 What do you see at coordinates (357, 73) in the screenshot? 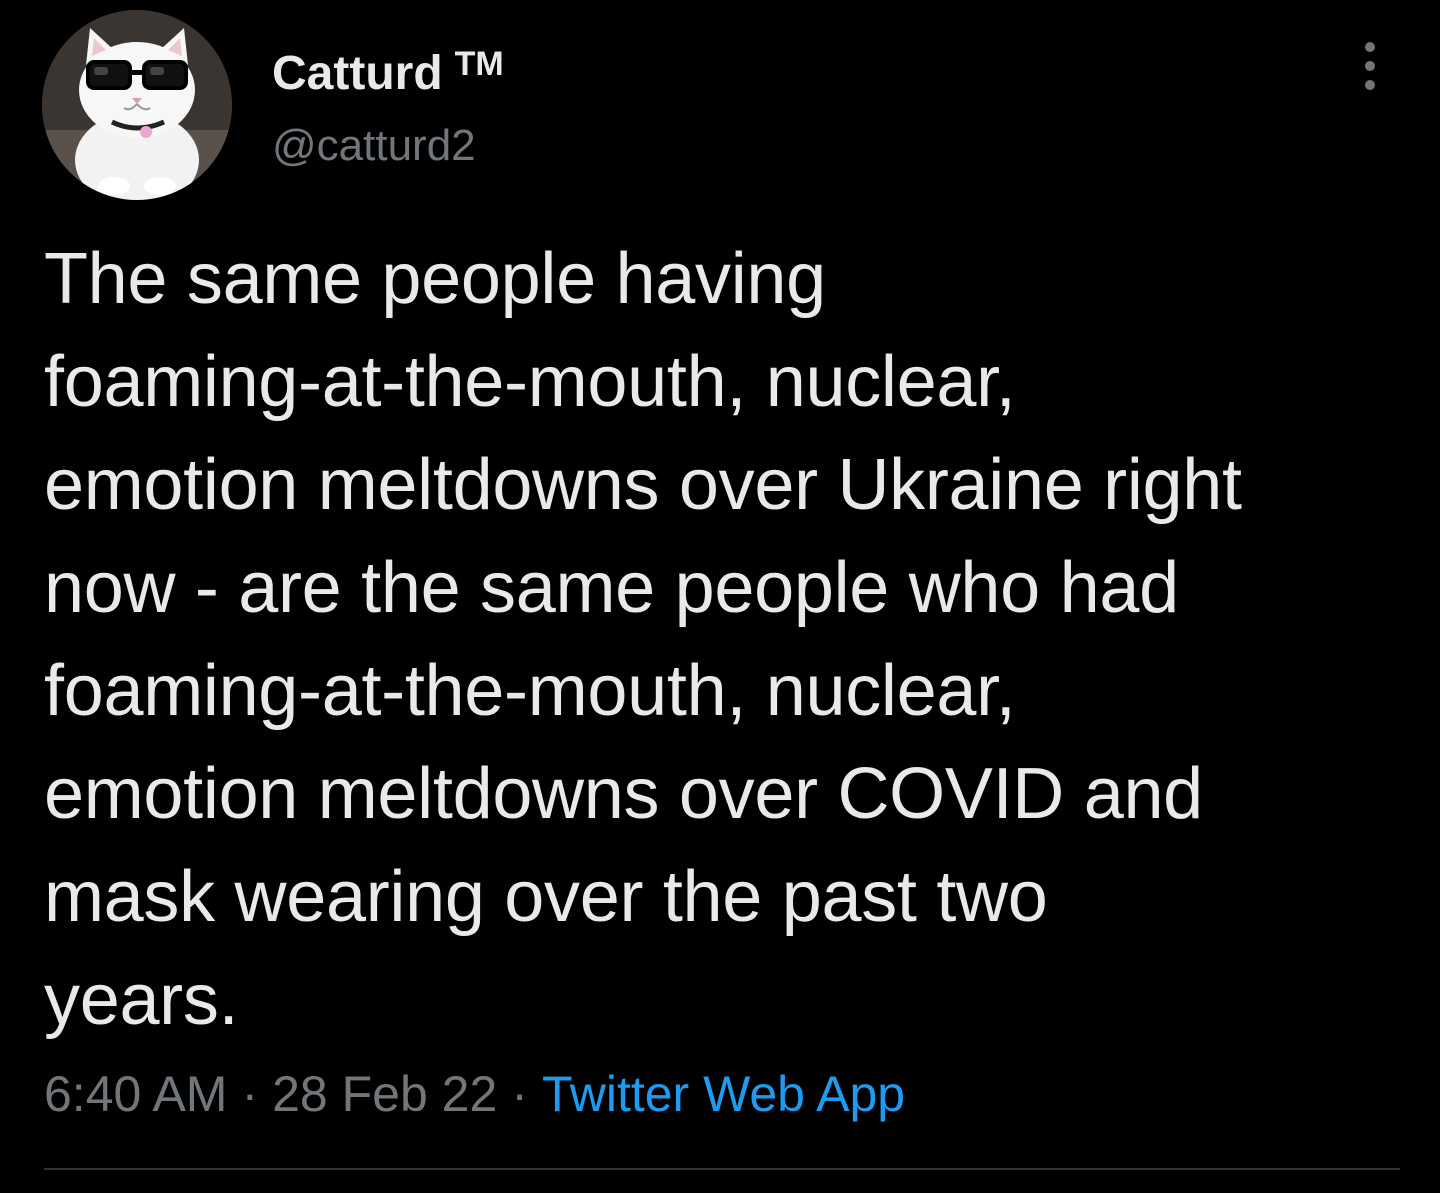
I see `author-name-text: Catturd` at bounding box center [357, 73].